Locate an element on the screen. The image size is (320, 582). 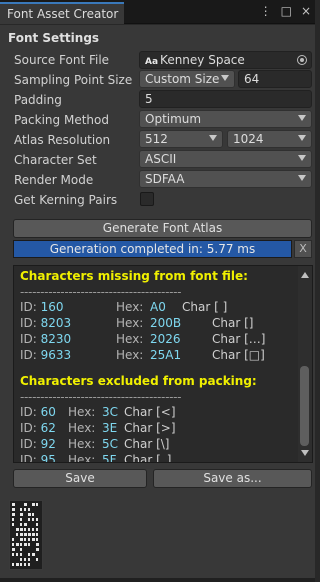
generation-progress-bar: Generation completed in: 5.77 ms is located at coordinates (152, 249).